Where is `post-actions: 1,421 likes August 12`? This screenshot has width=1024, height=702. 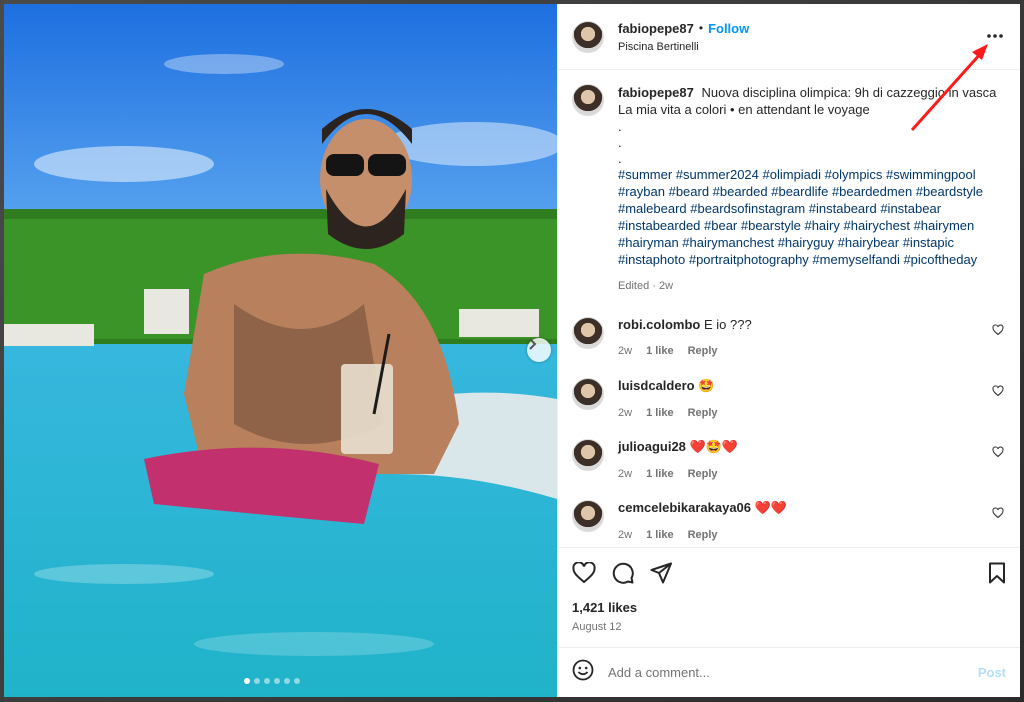 post-actions: 1,421 likes August 12 is located at coordinates (789, 597).